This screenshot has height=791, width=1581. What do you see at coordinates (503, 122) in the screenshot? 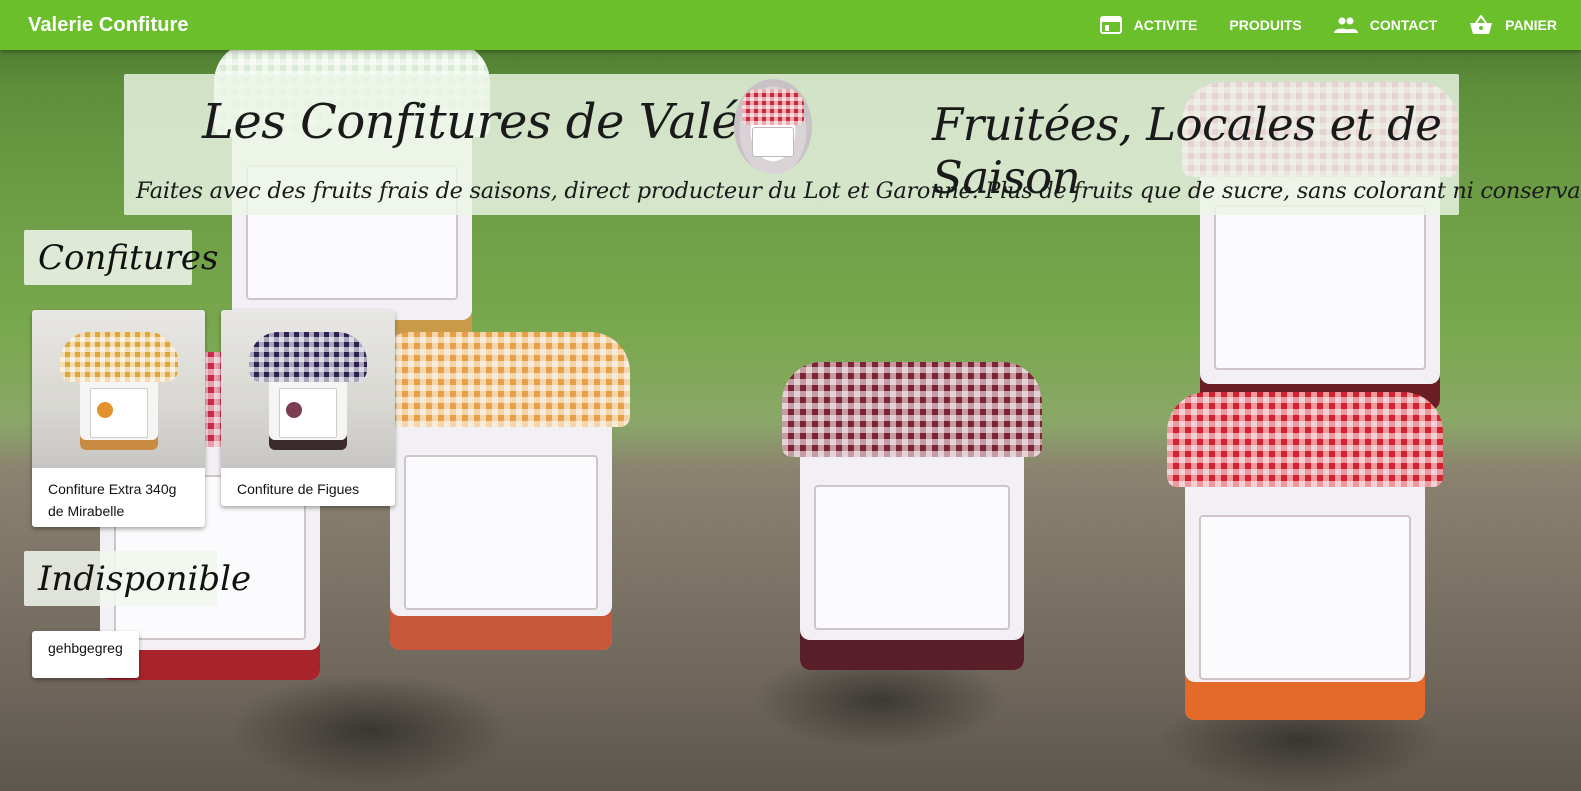
I see `banner-title: Les Confitures de Valérie` at bounding box center [503, 122].